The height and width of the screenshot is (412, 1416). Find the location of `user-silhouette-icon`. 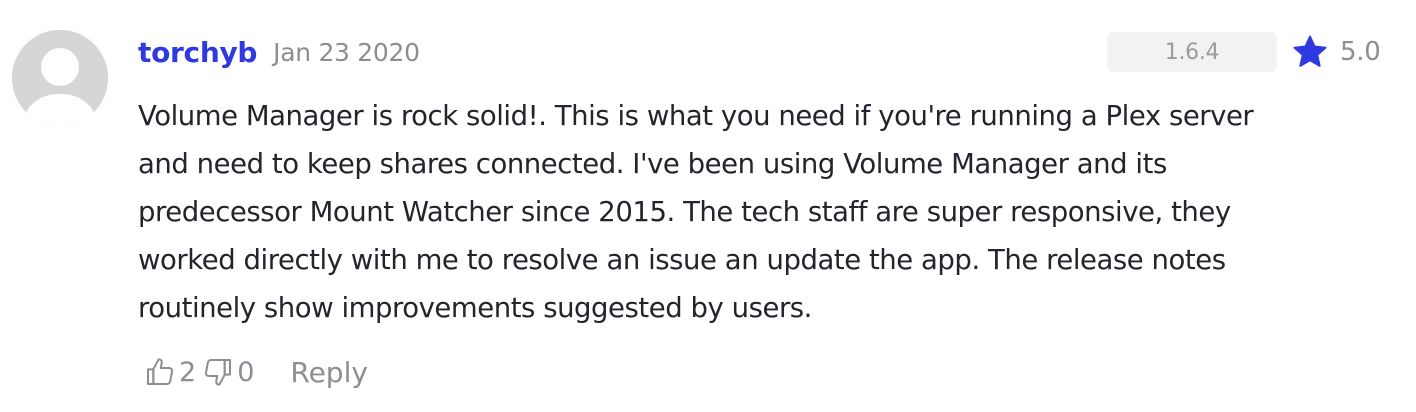

user-silhouette-icon is located at coordinates (60, 78).